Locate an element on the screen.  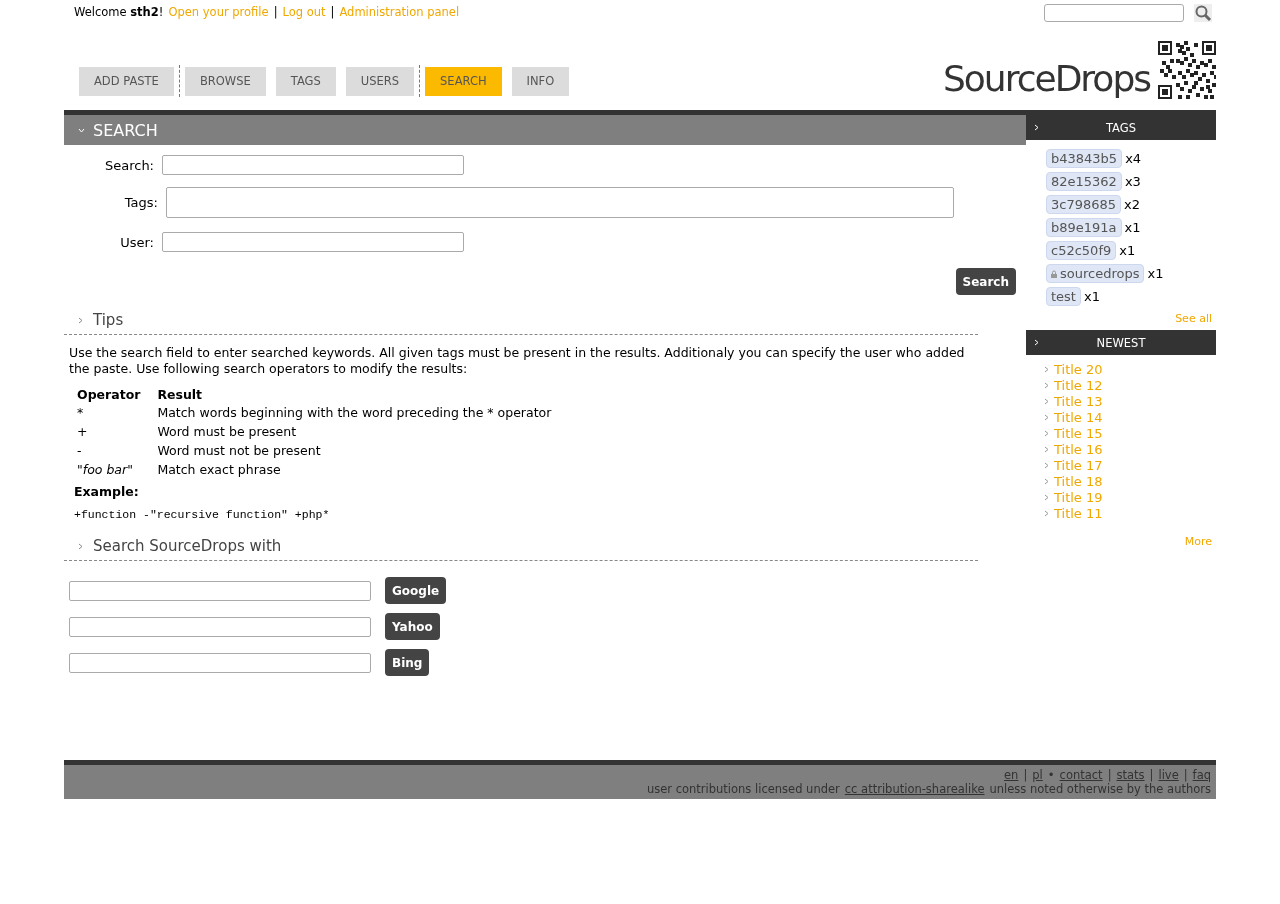
footer-link: faq is located at coordinates (1201, 775).